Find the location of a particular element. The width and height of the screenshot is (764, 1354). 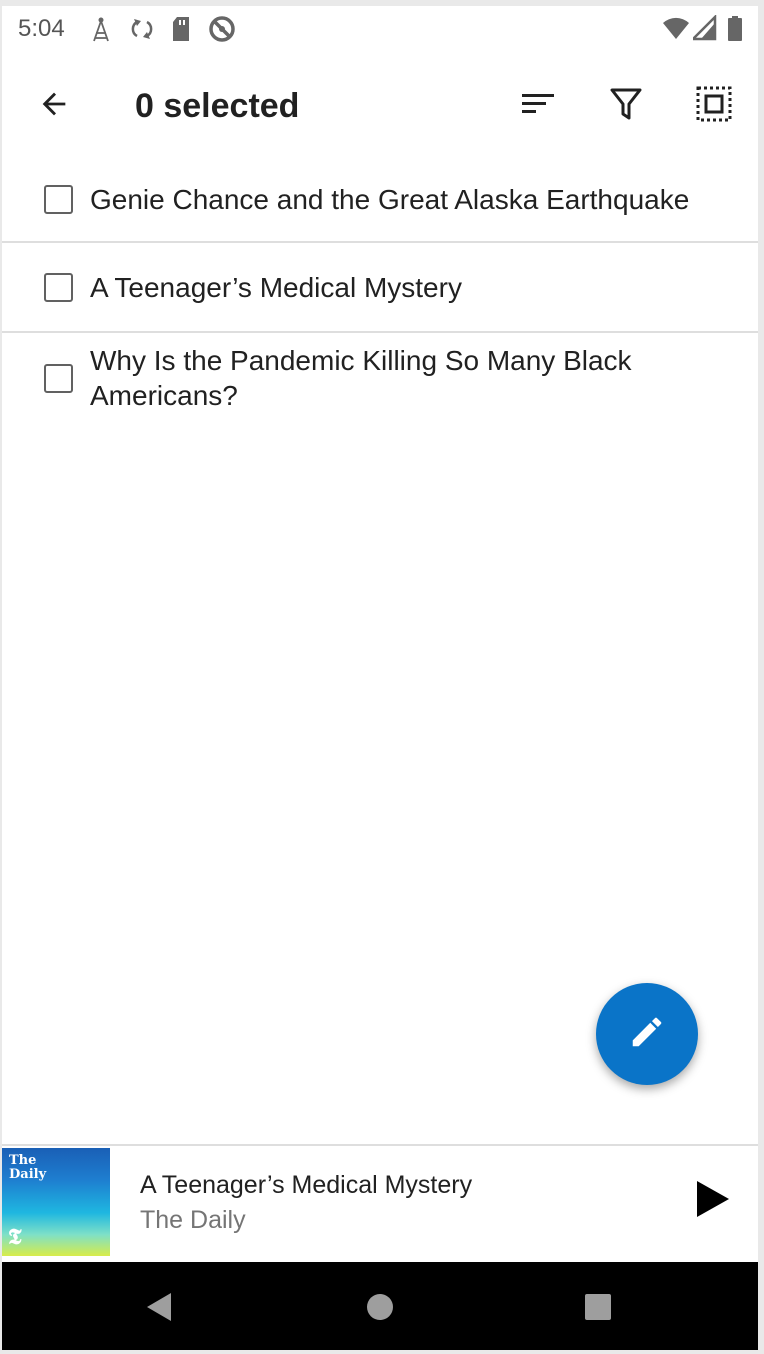

nyt-logo-icon: 𝕿 is located at coordinates (15, 1237).